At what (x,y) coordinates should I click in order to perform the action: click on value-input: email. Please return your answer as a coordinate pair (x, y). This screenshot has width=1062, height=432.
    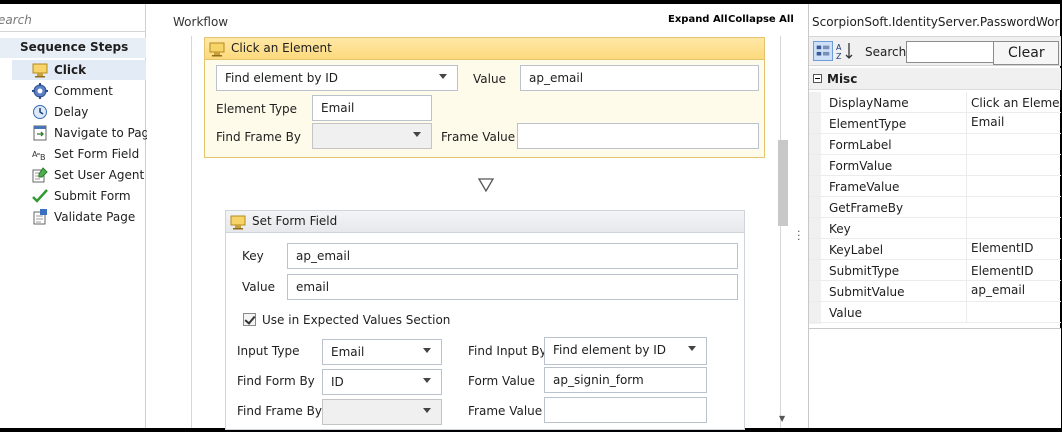
    Looking at the image, I should click on (512, 287).